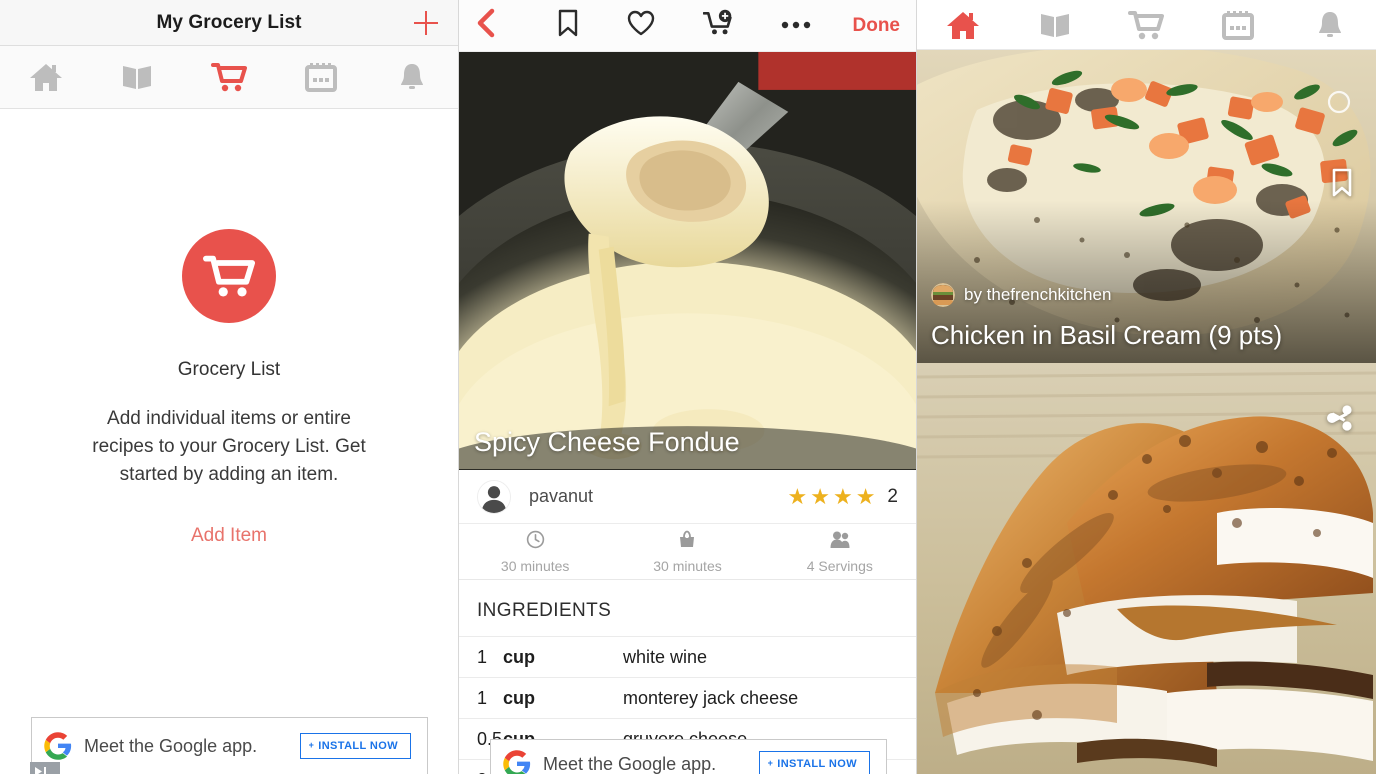 The width and height of the screenshot is (1376, 774). I want to click on recipe-card-title: Chicken in Basil Cream (9 pts), so click(1107, 335).